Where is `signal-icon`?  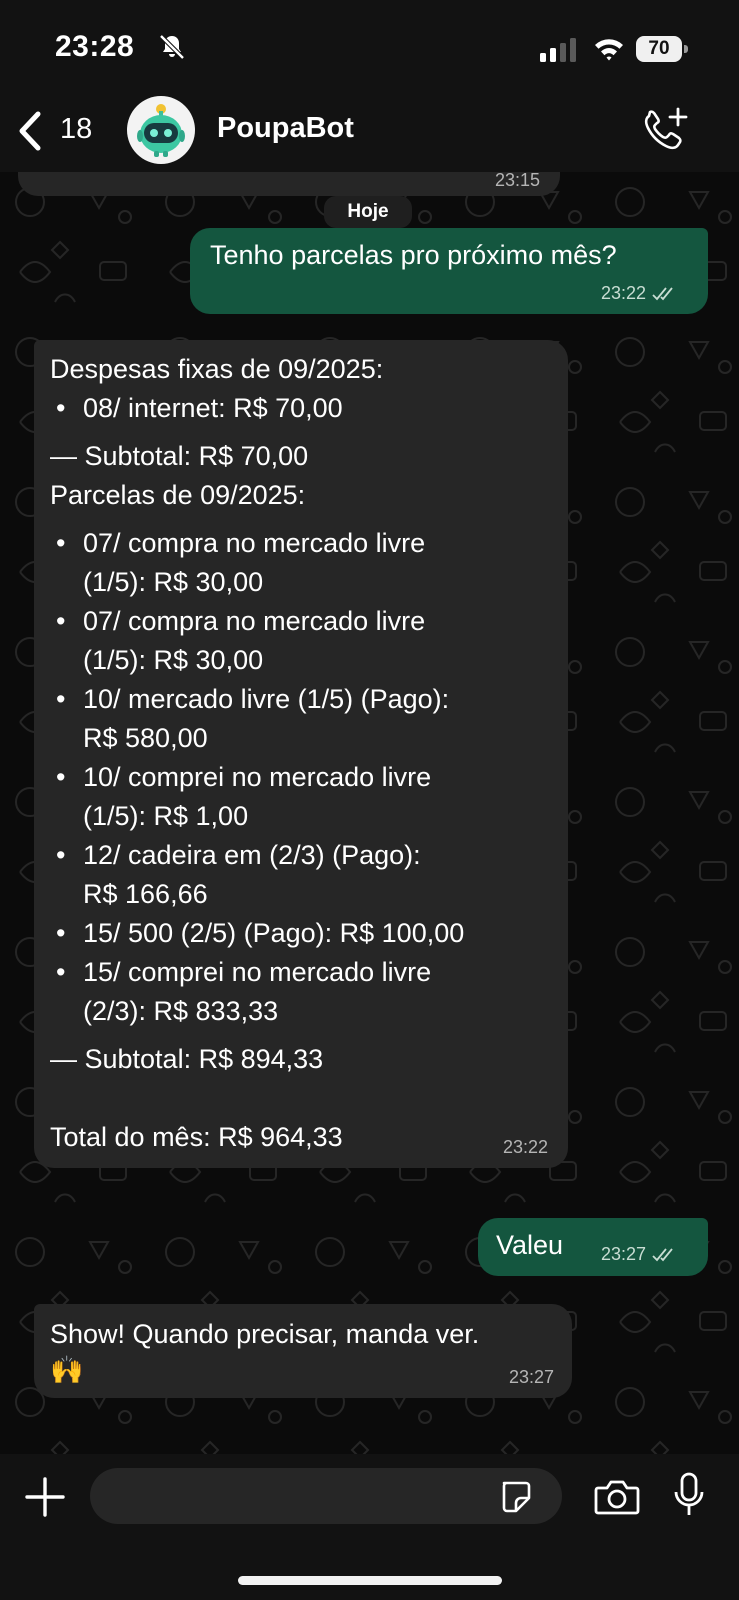 signal-icon is located at coordinates (558, 50).